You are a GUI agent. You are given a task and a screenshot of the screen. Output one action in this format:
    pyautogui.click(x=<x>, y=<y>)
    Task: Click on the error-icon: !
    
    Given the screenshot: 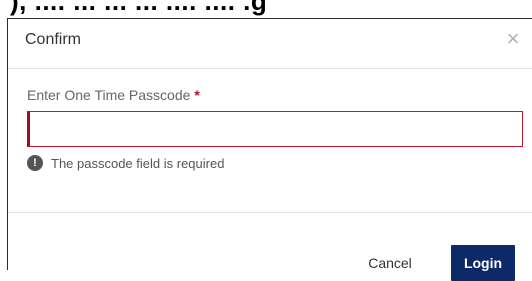 What is the action you would take?
    pyautogui.click(x=35, y=163)
    